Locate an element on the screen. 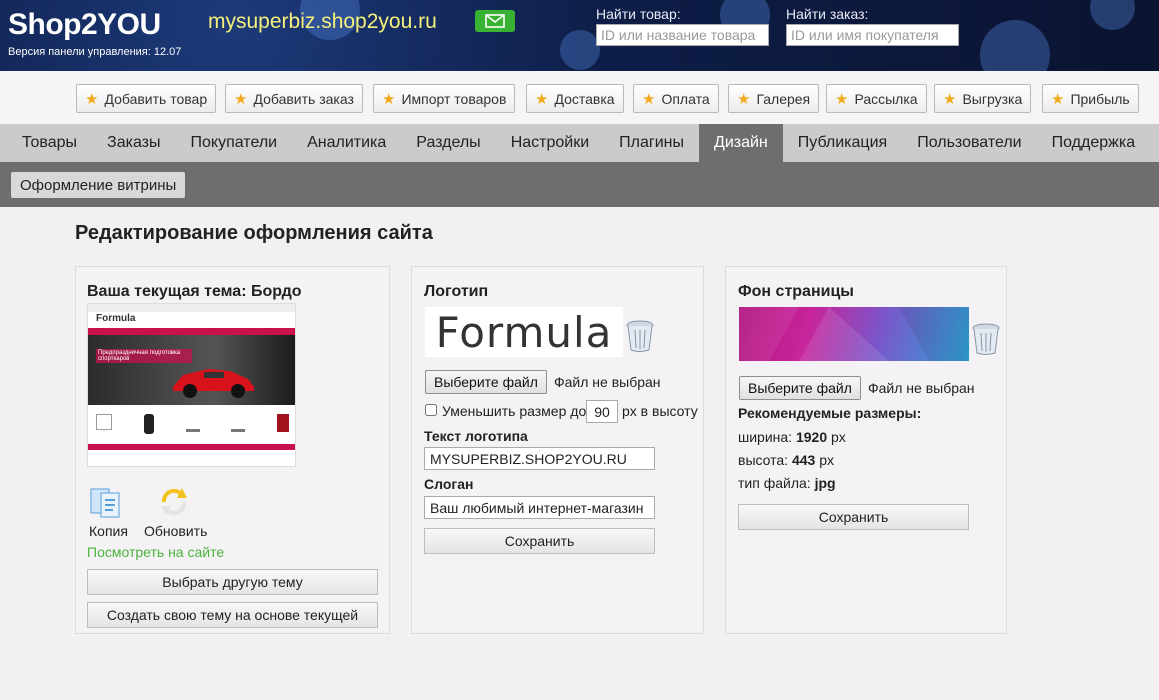 Image resolution: width=1159 pixels, height=700 pixels. background-preview is located at coordinates (854, 334).